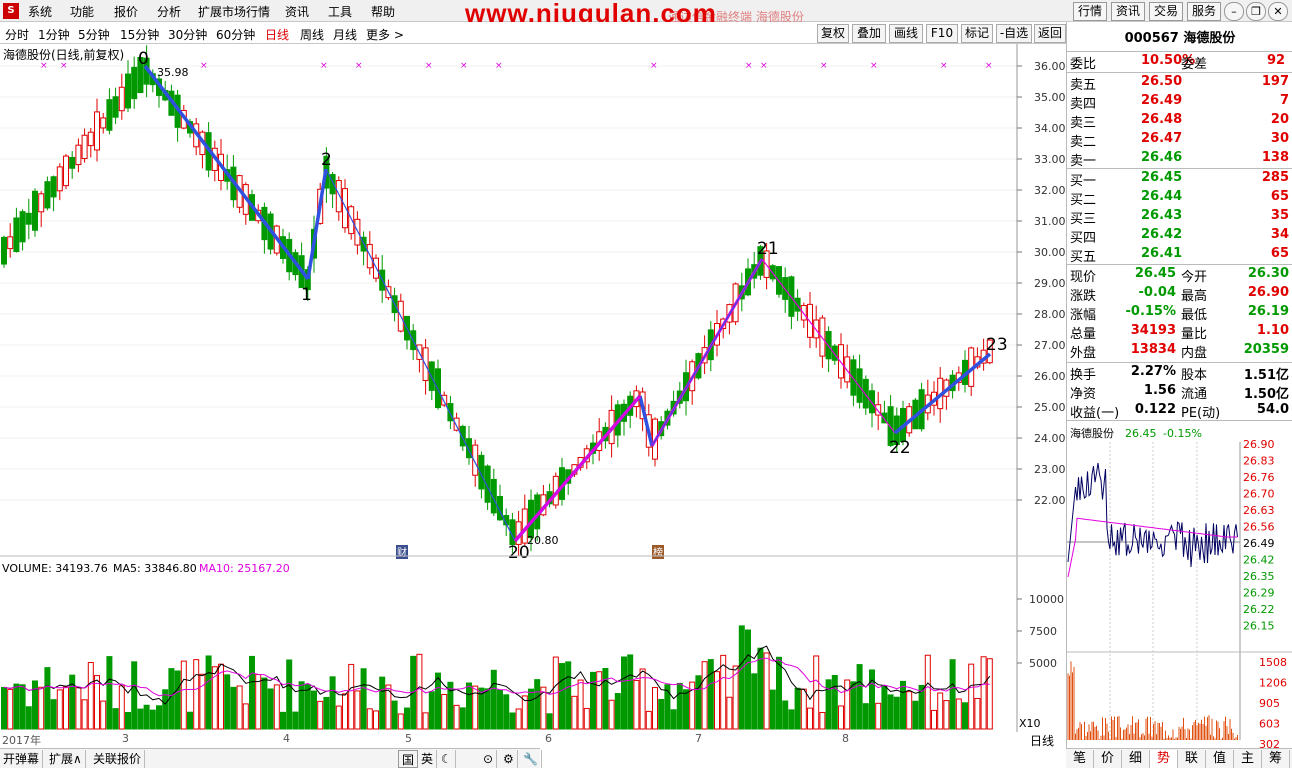 This screenshot has width=1292, height=769. What do you see at coordinates (1179, 140) in the screenshot?
I see `quote-row: 卖二 26.47 30` at bounding box center [1179, 140].